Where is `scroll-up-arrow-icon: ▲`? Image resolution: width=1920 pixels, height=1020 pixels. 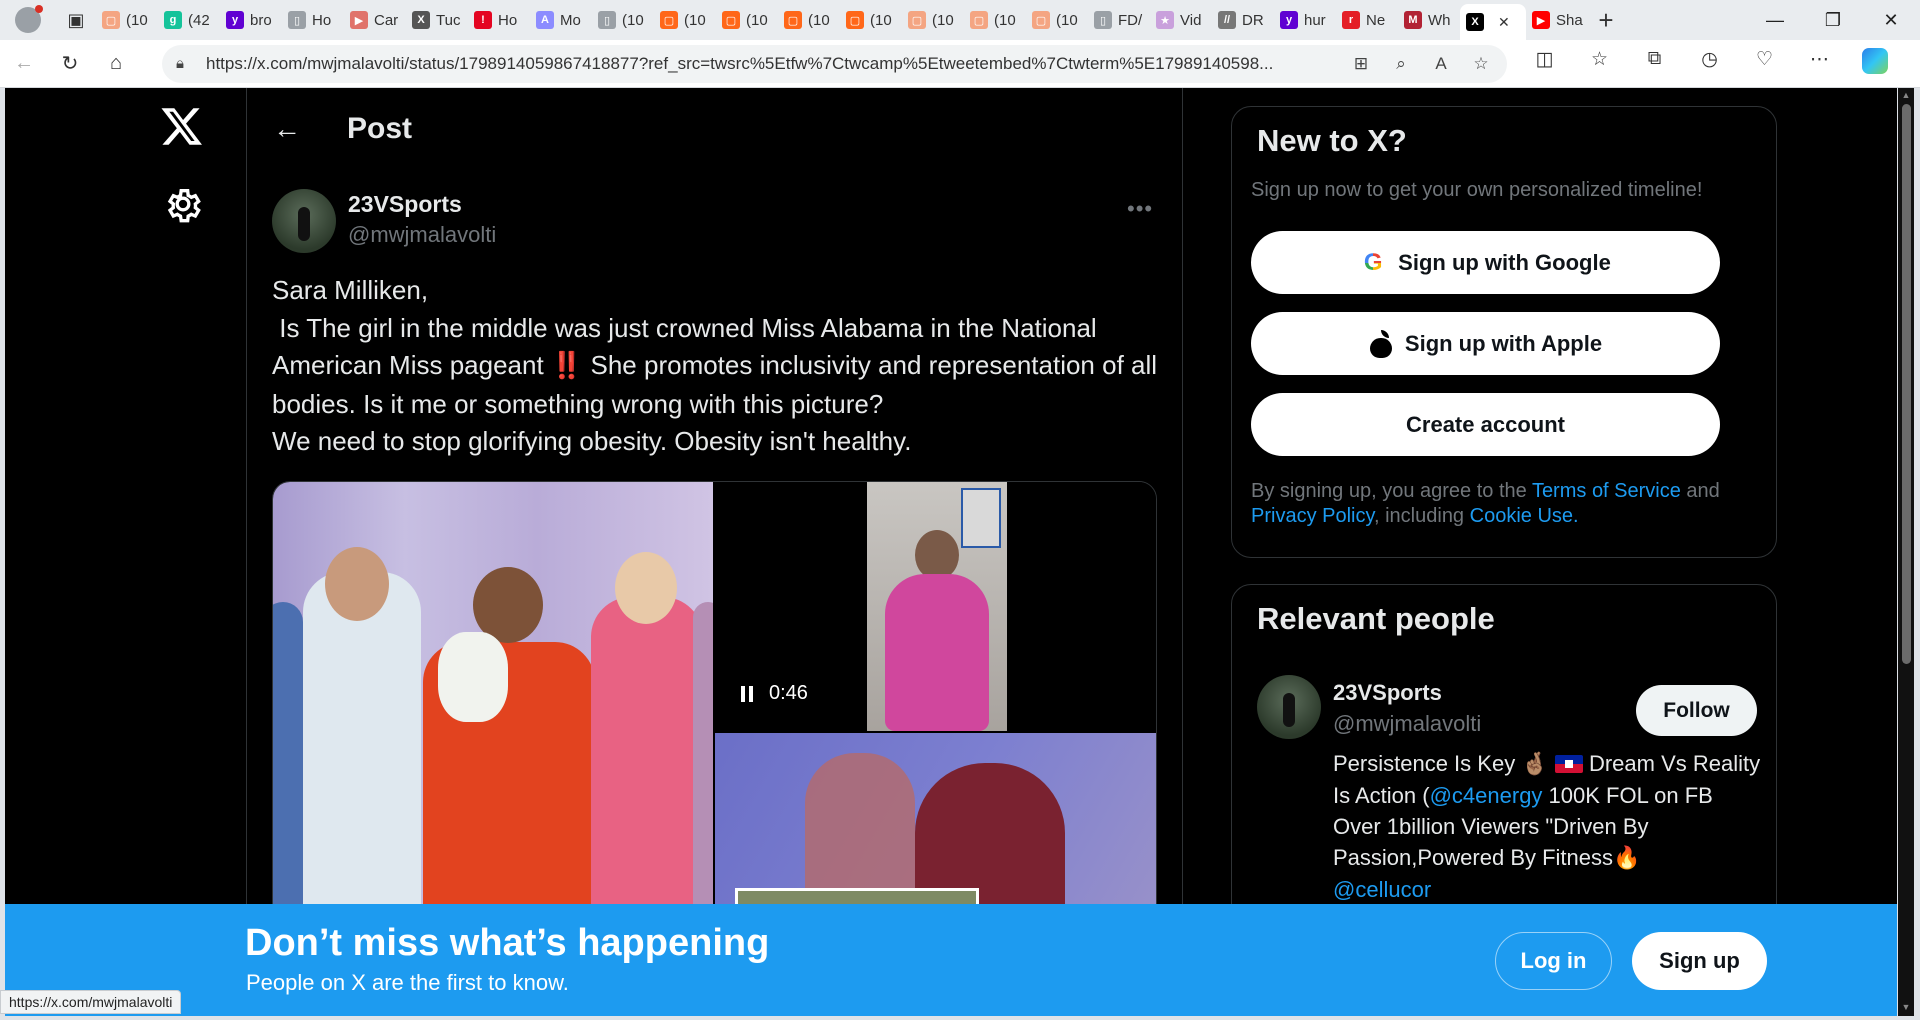 scroll-up-arrow-icon: ▲ is located at coordinates (1906, 96).